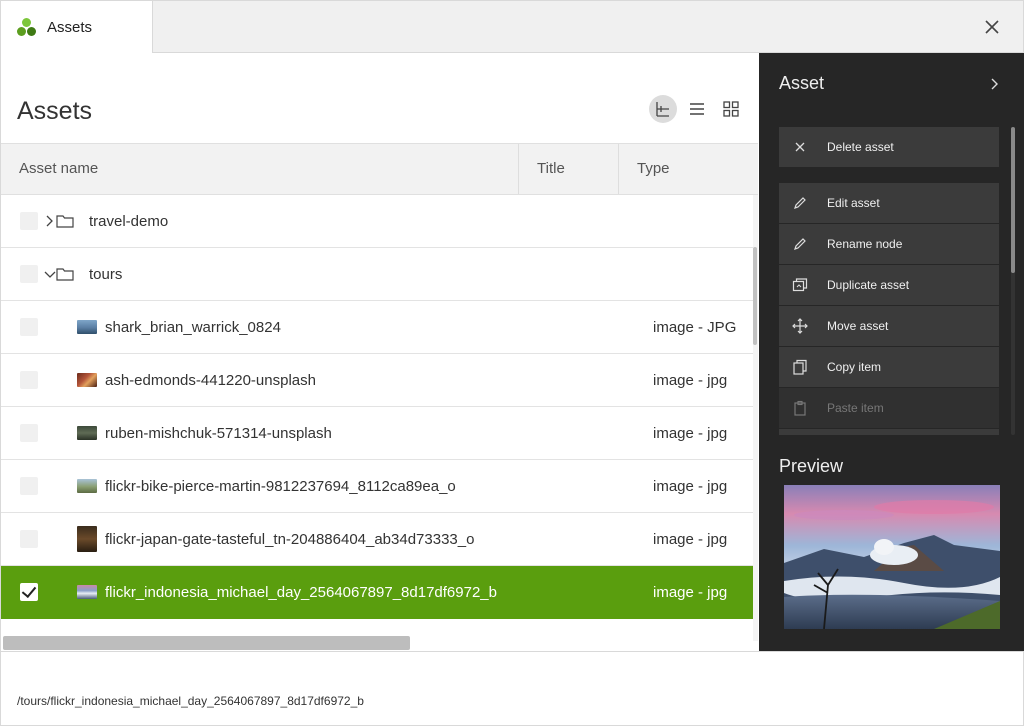  I want to click on column-header-asset-name: Asset name, so click(58, 169).